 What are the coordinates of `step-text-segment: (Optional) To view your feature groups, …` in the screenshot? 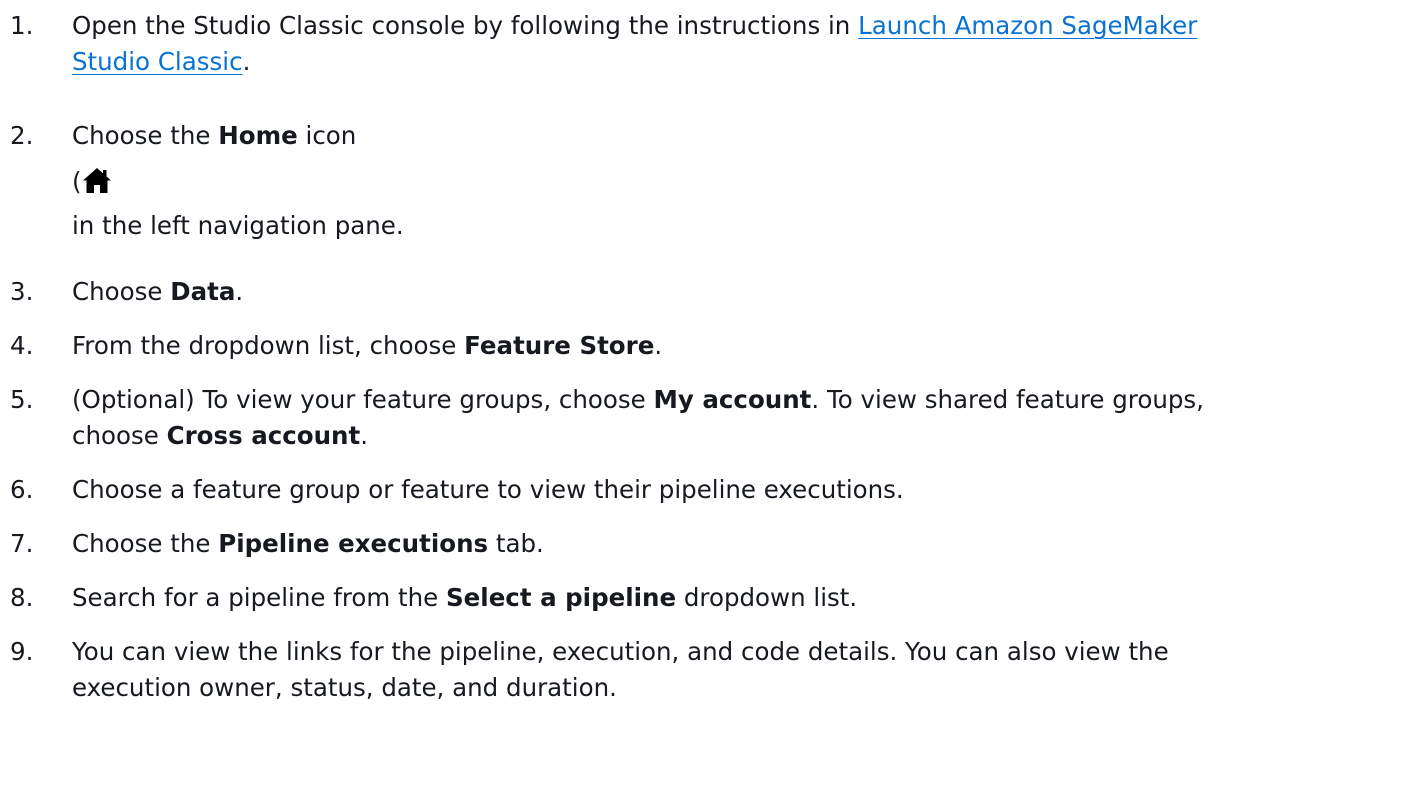 It's located at (363, 399).